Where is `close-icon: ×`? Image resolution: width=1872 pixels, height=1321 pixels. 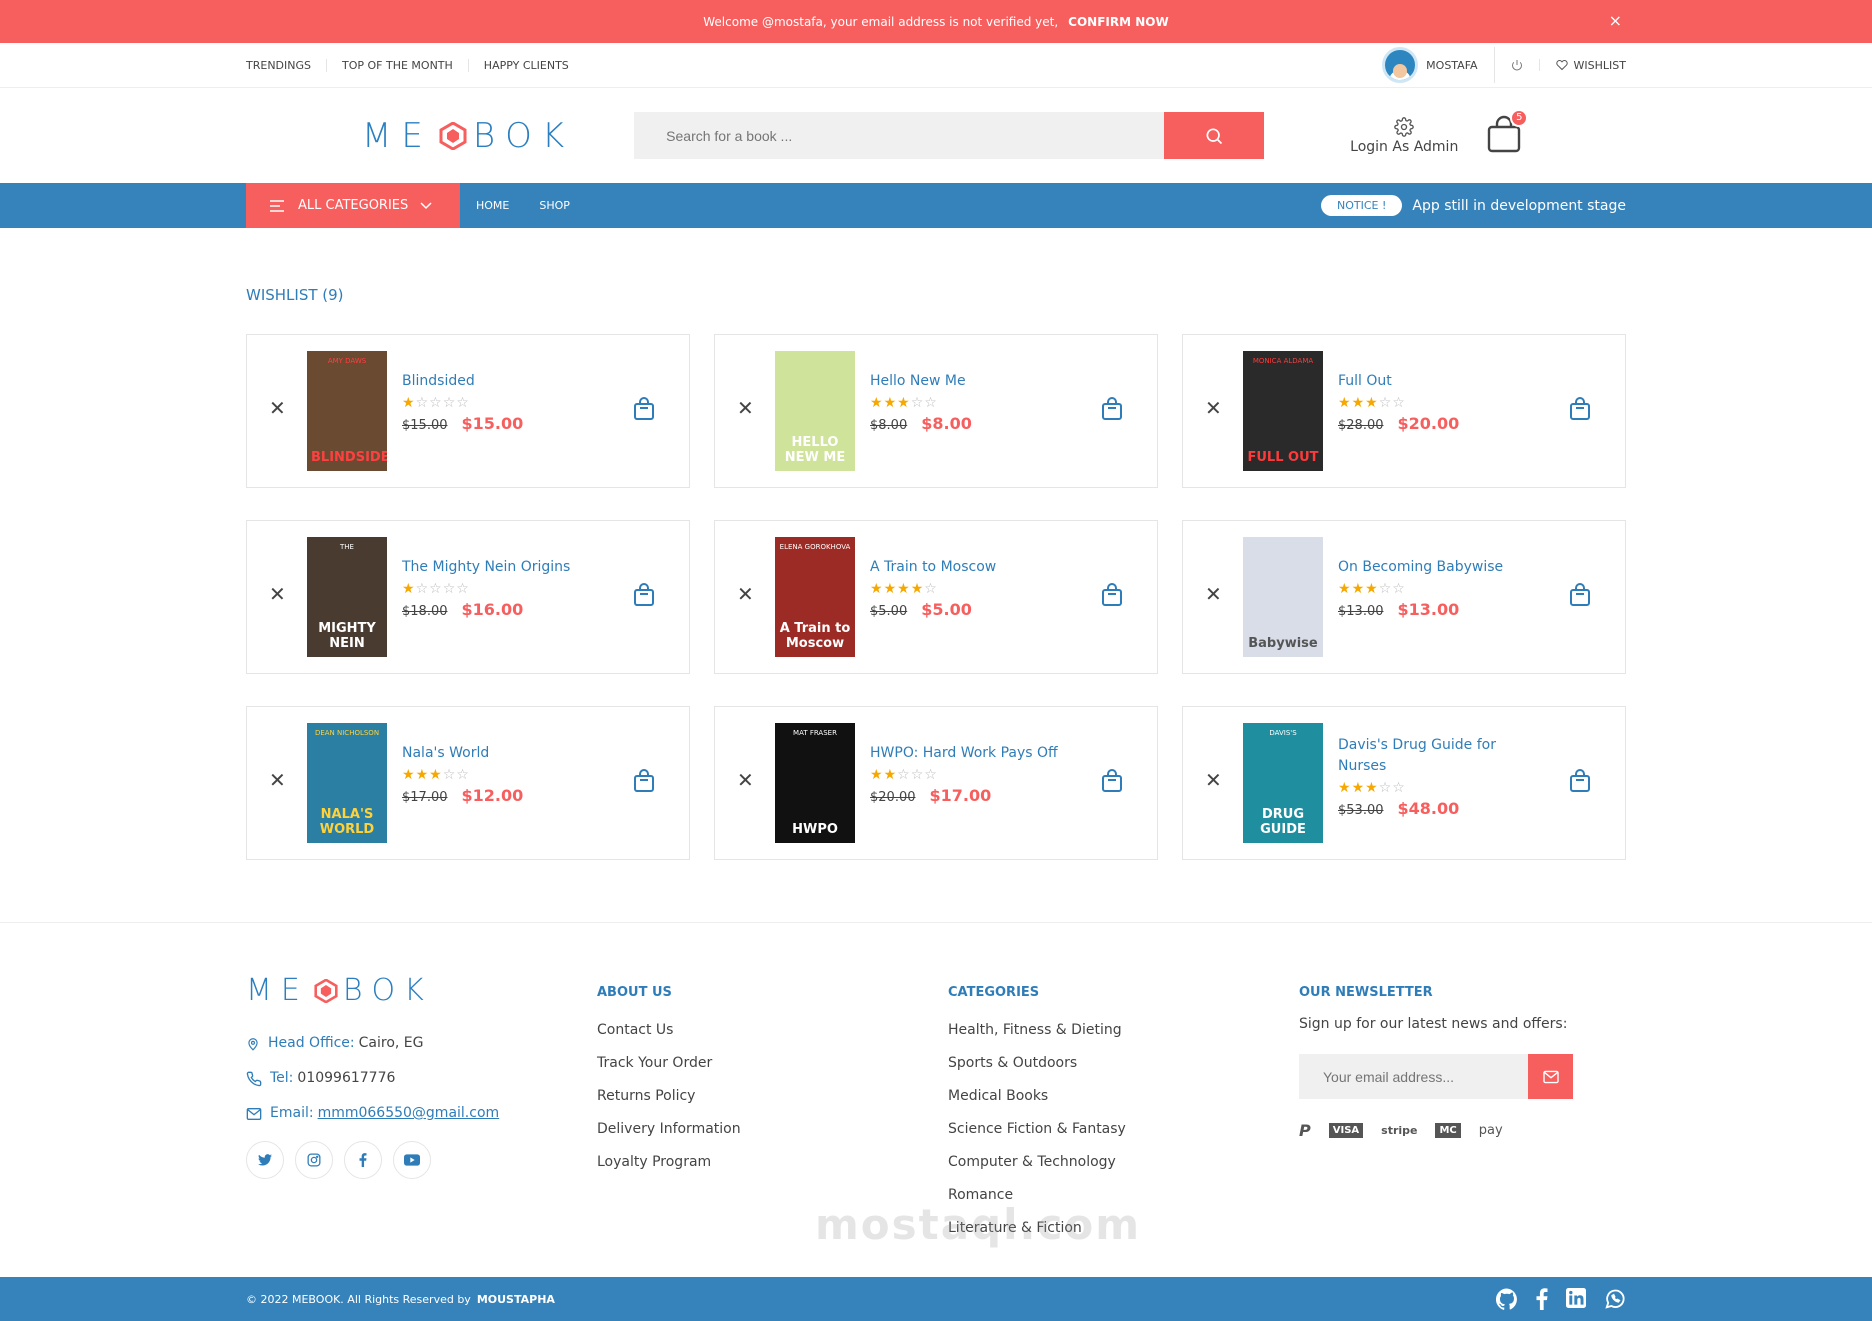
close-icon: × is located at coordinates (1615, 20).